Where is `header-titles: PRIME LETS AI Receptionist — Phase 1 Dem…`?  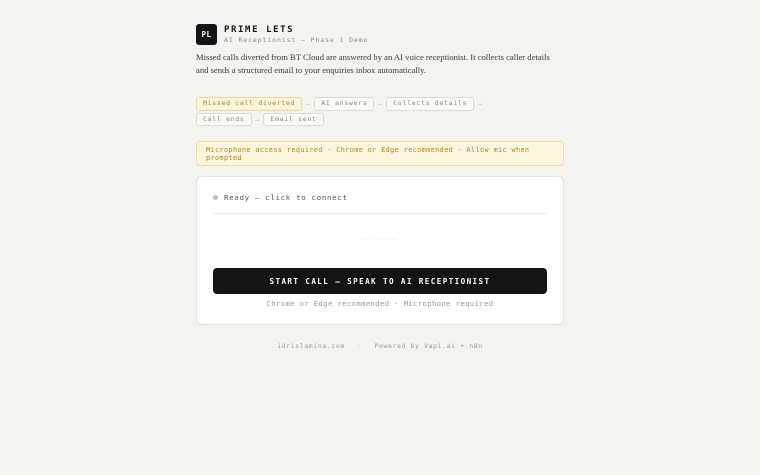 header-titles: PRIME LETS AI Receptionist — Phase 1 Dem… is located at coordinates (296, 34).